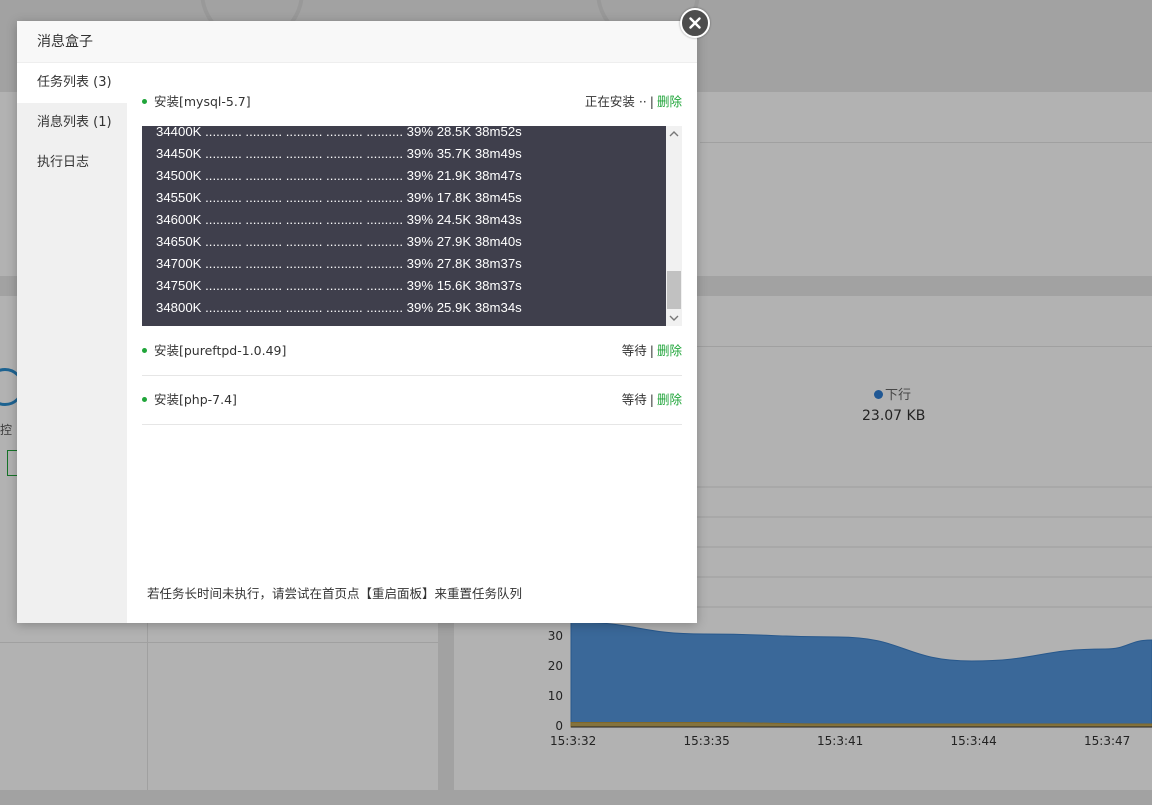 The height and width of the screenshot is (805, 1152). I want to click on close-icon, so click(695, 23).